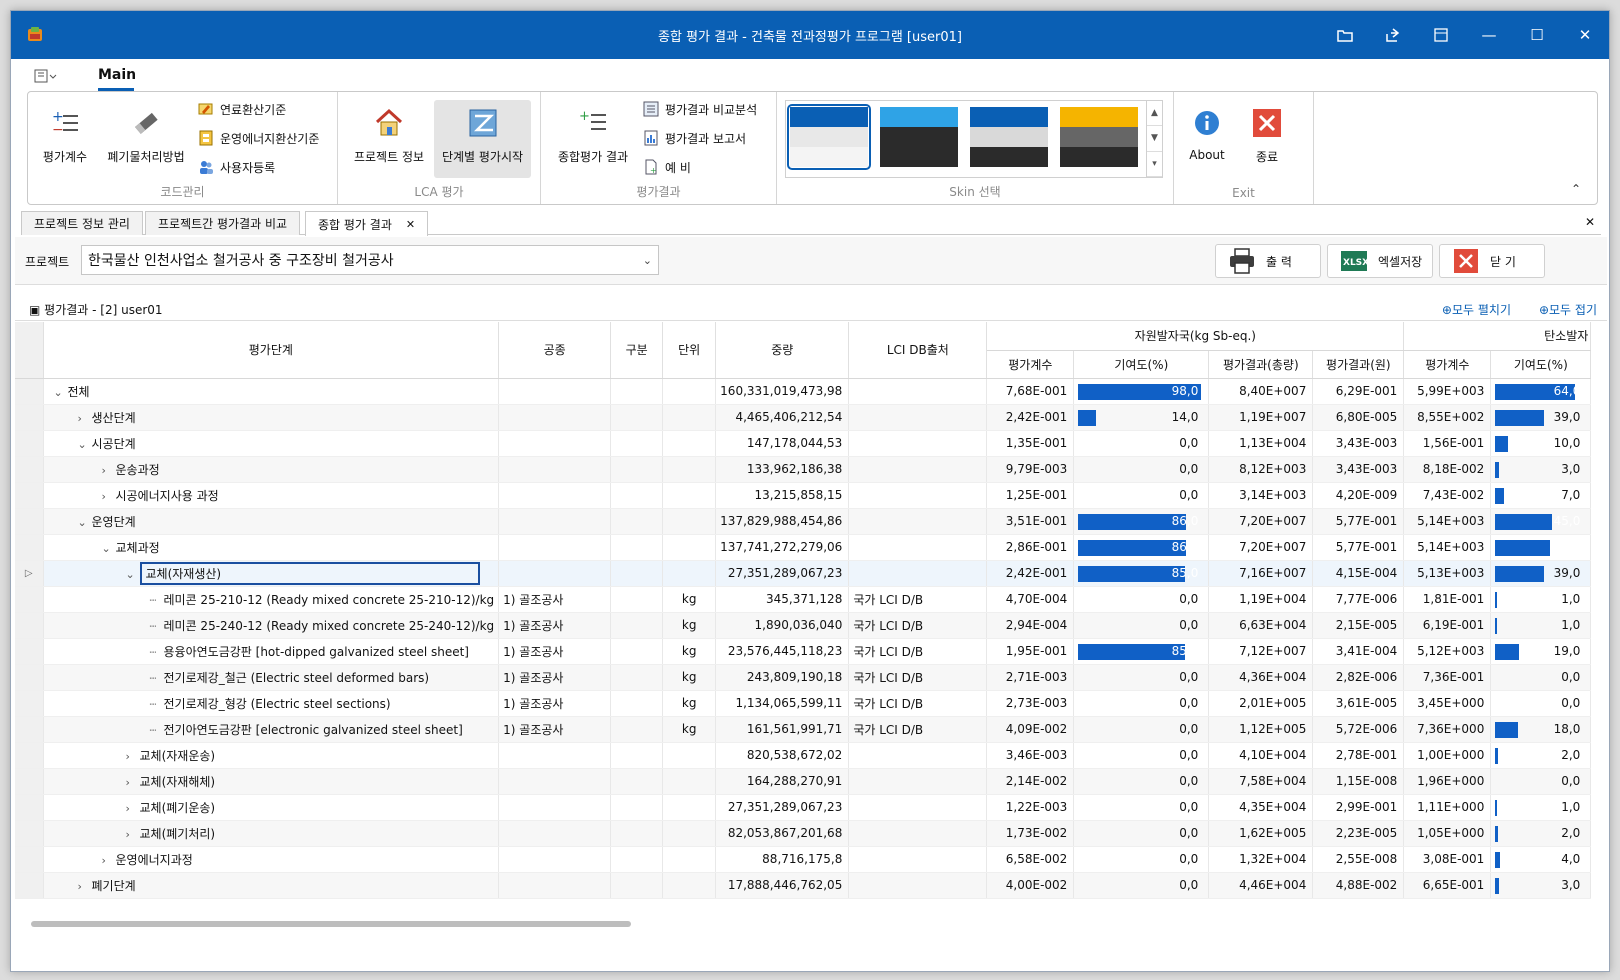 The image size is (1620, 980). Describe the element at coordinates (45, 76) in the screenshot. I see `app-menu-icon` at that location.